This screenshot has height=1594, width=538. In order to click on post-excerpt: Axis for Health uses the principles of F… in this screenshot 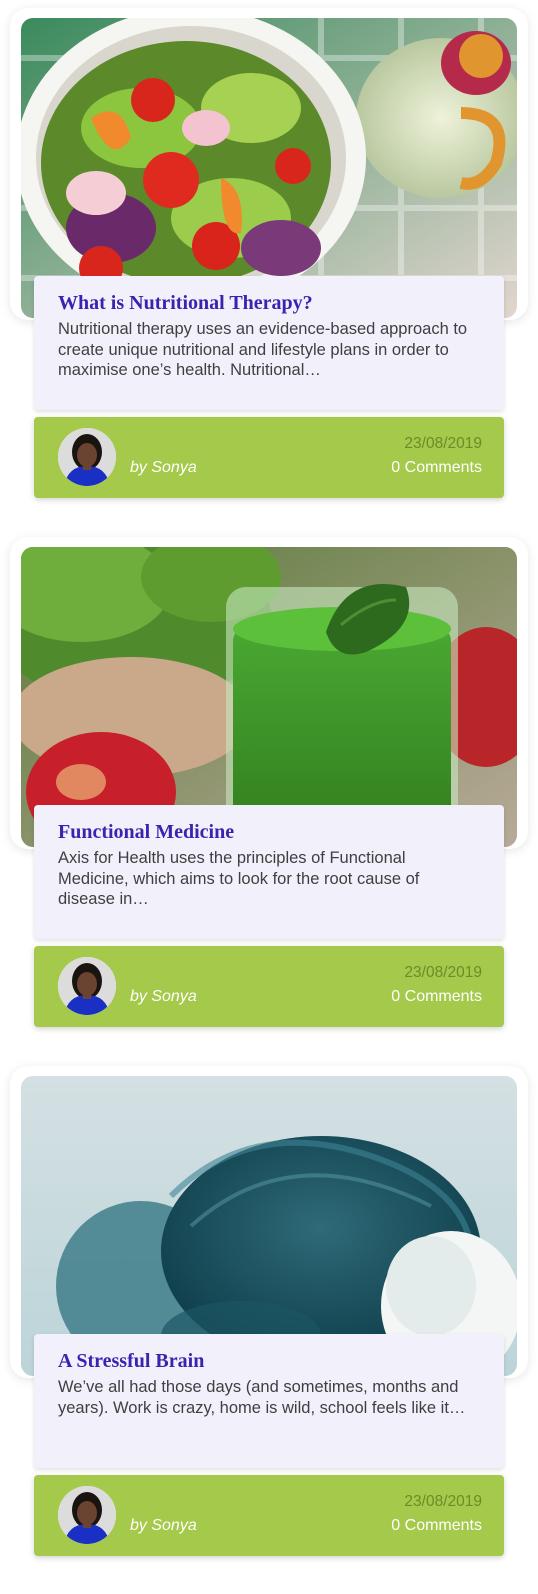, I will do `click(239, 878)`.